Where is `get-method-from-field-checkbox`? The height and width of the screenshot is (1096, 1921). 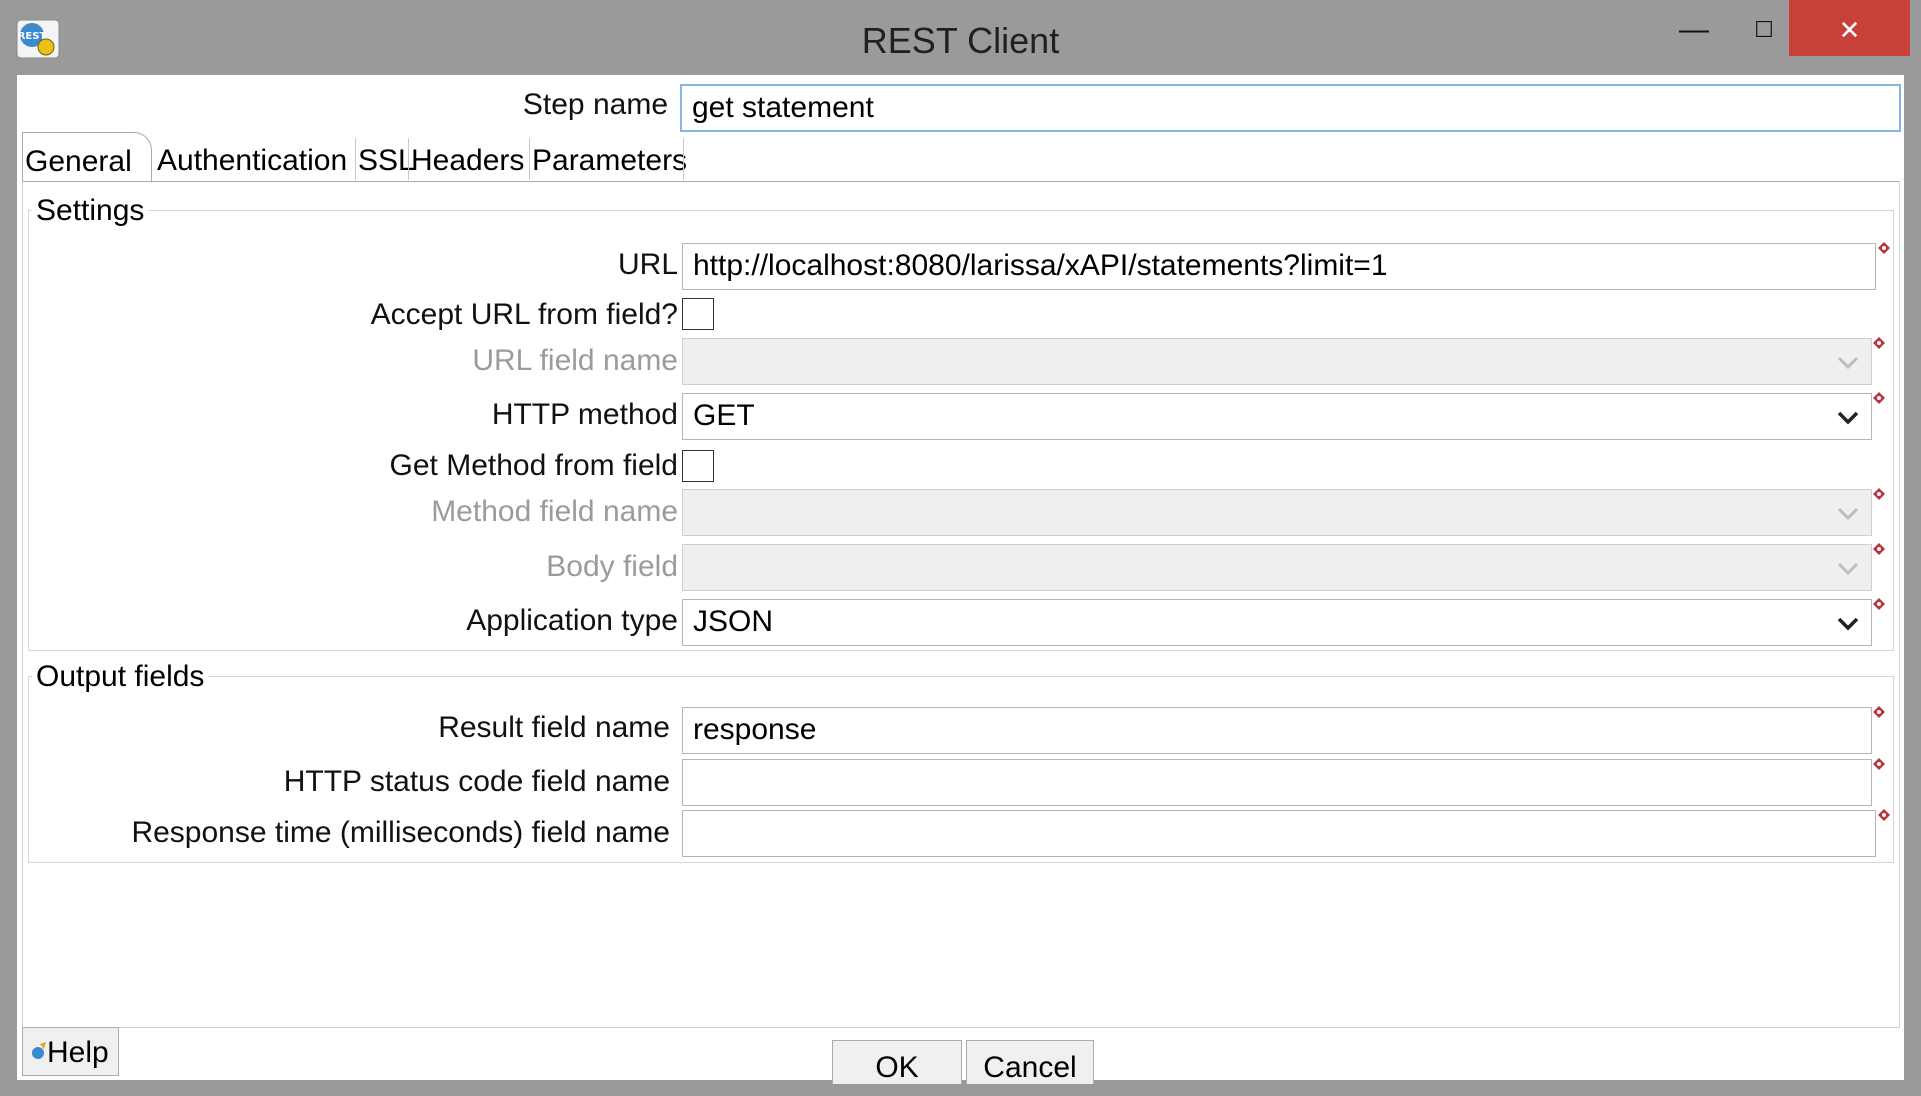 get-method-from-field-checkbox is located at coordinates (698, 466).